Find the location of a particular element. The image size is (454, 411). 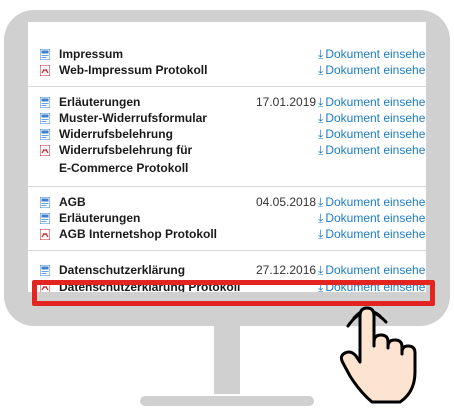

list-item: AGB 04.05.2018 ⤓ Dokument einsehen is located at coordinates (227, 202).